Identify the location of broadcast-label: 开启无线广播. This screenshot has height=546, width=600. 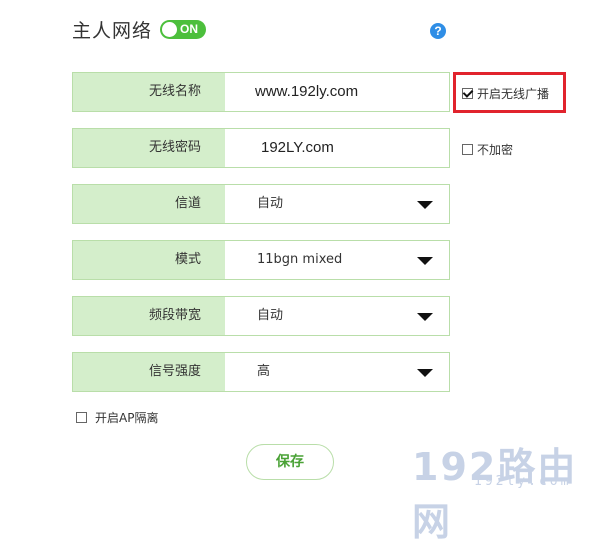
(513, 94).